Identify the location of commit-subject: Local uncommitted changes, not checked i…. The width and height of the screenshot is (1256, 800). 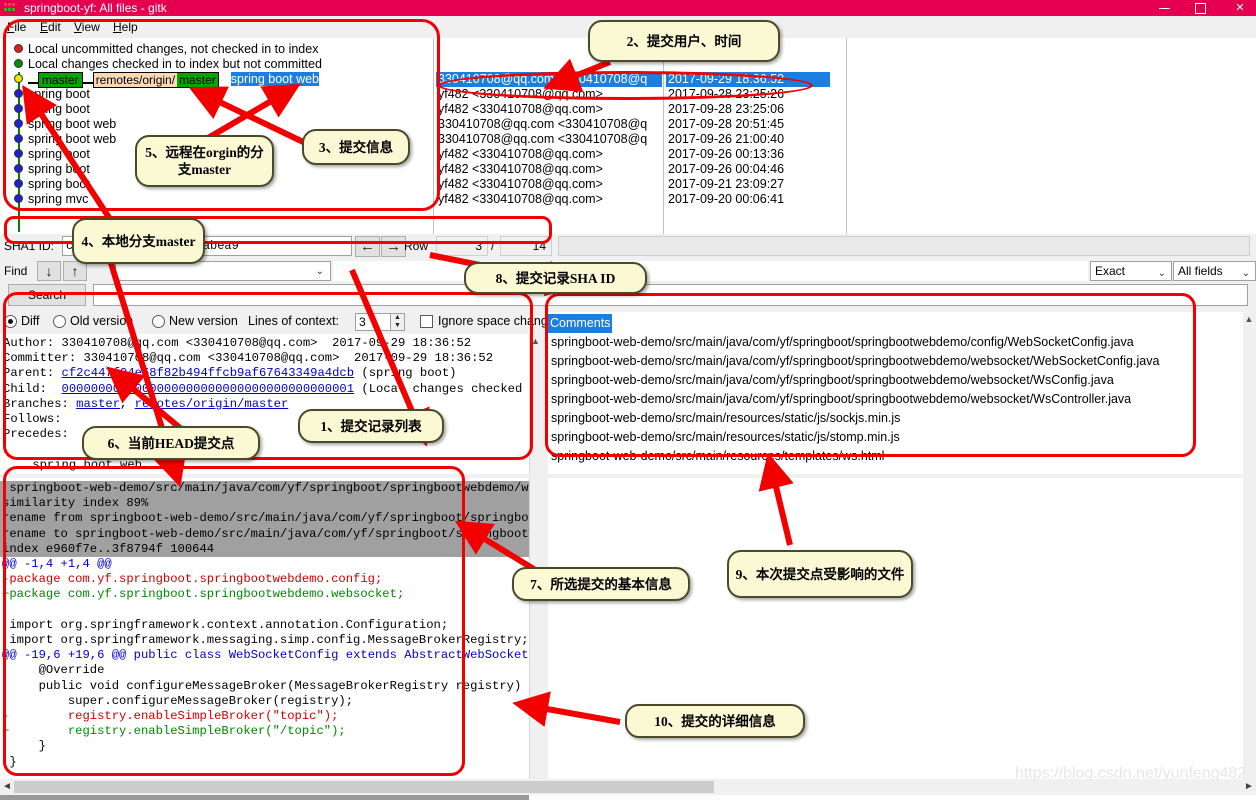
(173, 49).